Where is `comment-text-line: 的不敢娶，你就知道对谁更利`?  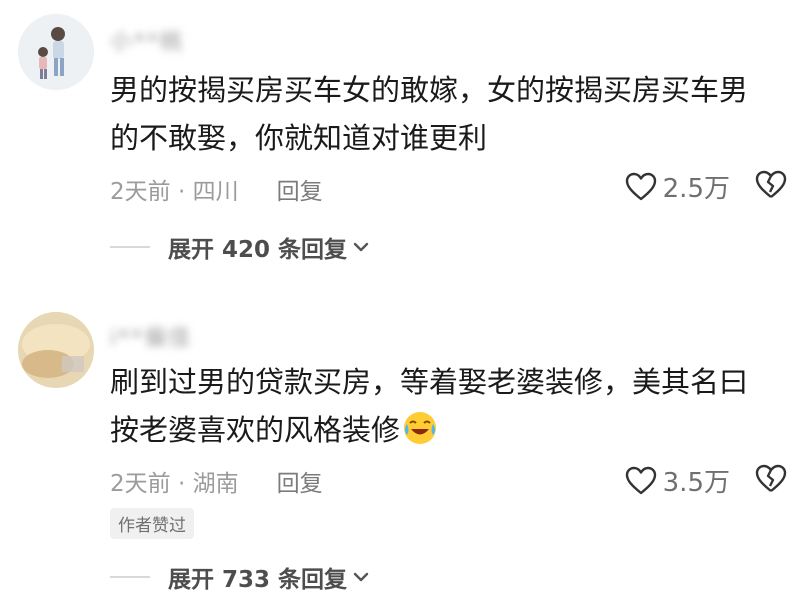
comment-text-line: 的不敢娶，你就知道对谁更利 is located at coordinates (299, 138).